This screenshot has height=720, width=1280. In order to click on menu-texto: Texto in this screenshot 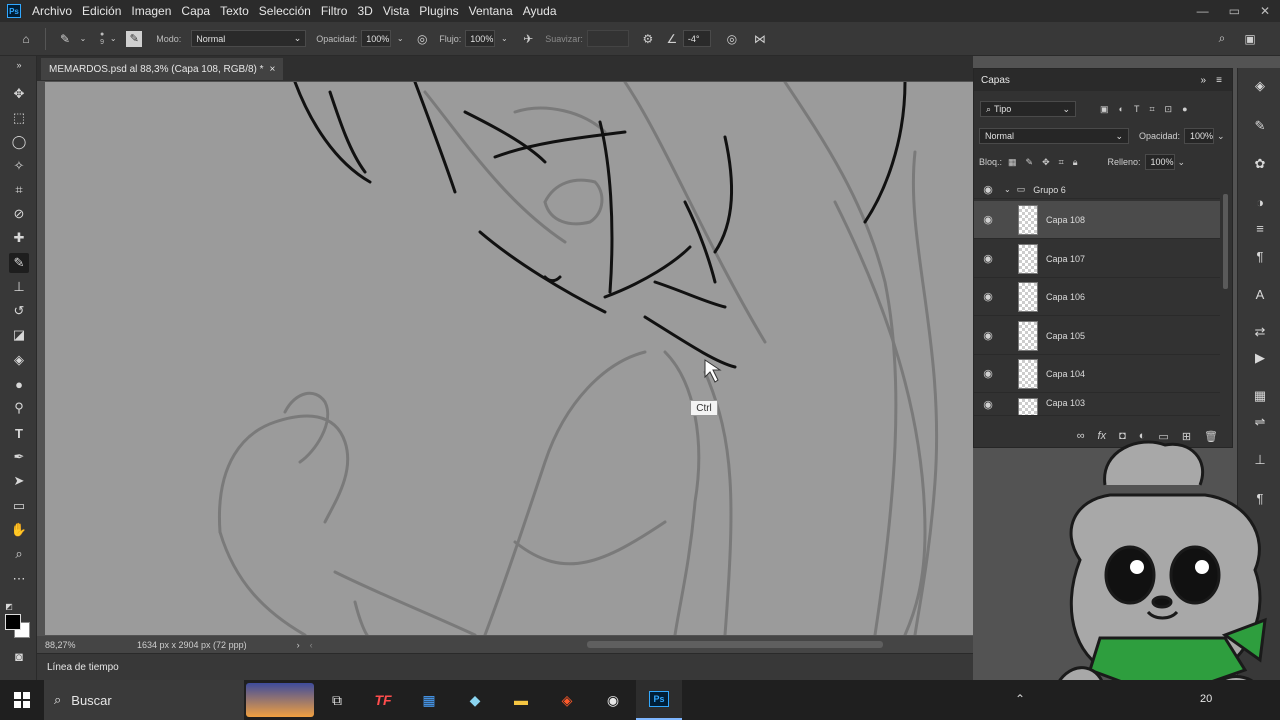, I will do `click(234, 11)`.